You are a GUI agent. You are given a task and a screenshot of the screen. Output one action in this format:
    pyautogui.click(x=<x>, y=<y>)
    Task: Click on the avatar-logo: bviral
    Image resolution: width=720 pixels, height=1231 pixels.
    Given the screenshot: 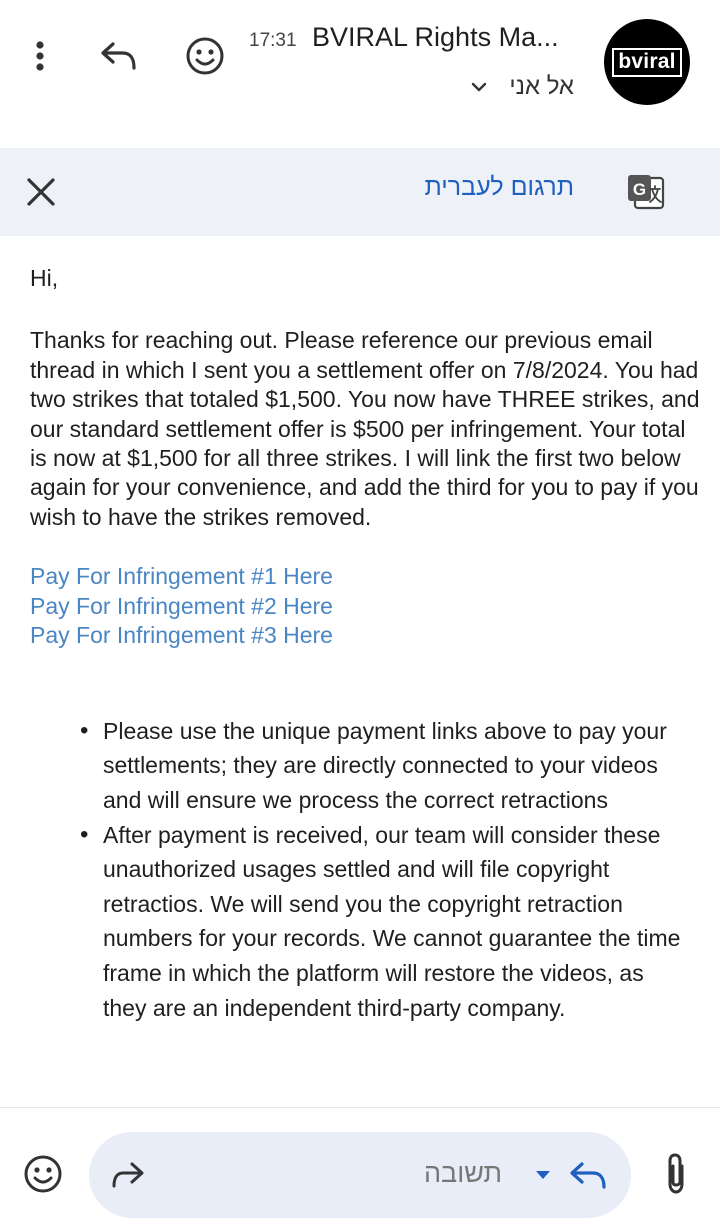 What is the action you would take?
    pyautogui.click(x=647, y=62)
    